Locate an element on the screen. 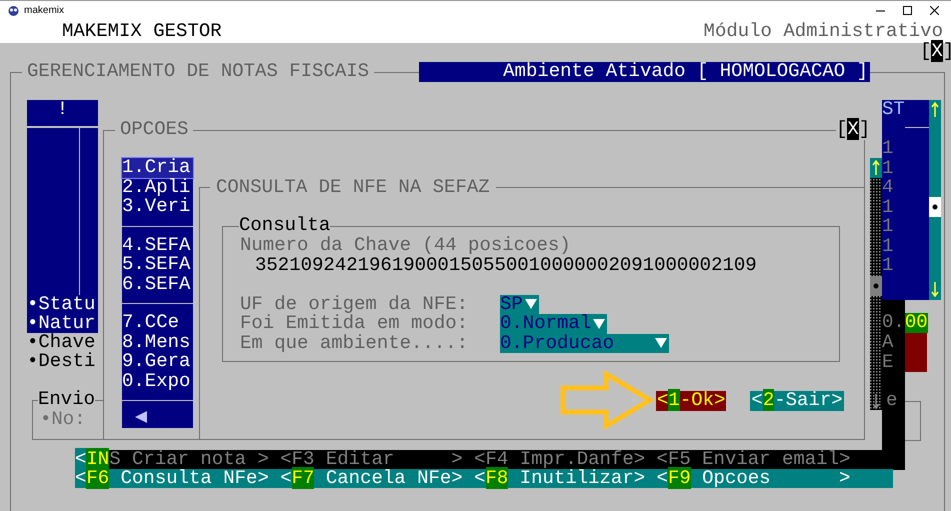 This screenshot has width=951, height=511. menu-item: 9.Gera is located at coordinates (157, 362).